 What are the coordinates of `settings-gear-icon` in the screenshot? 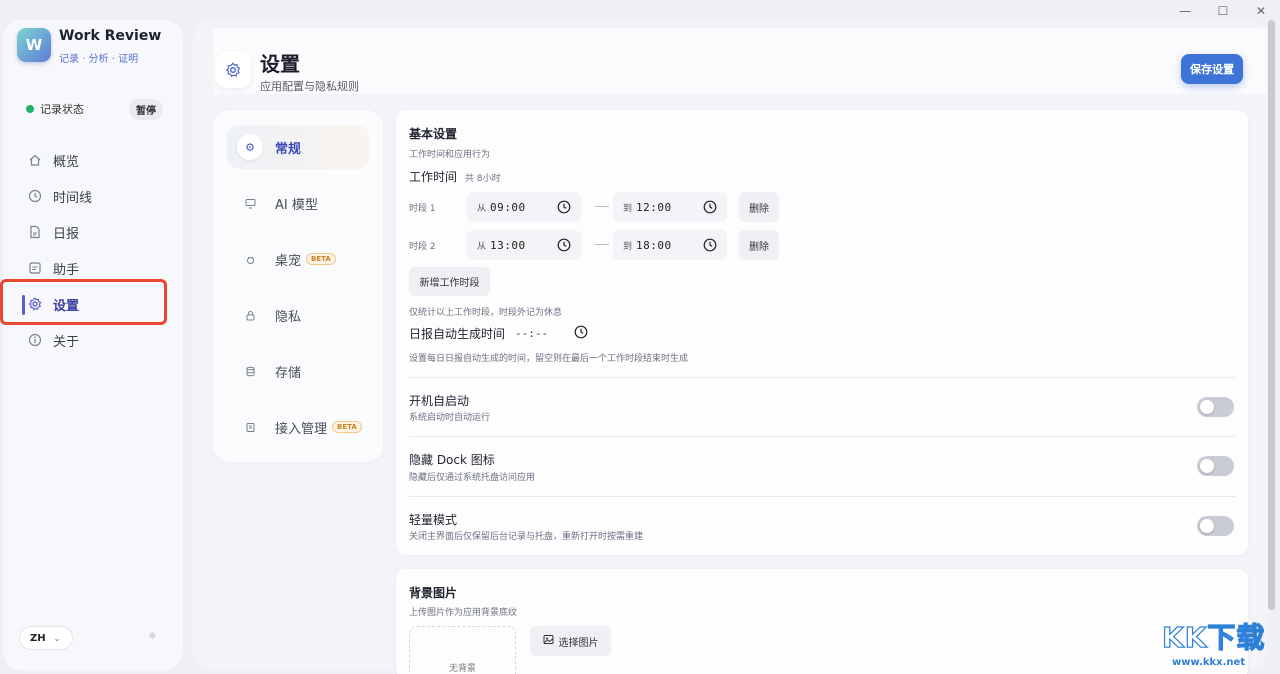 It's located at (233, 70).